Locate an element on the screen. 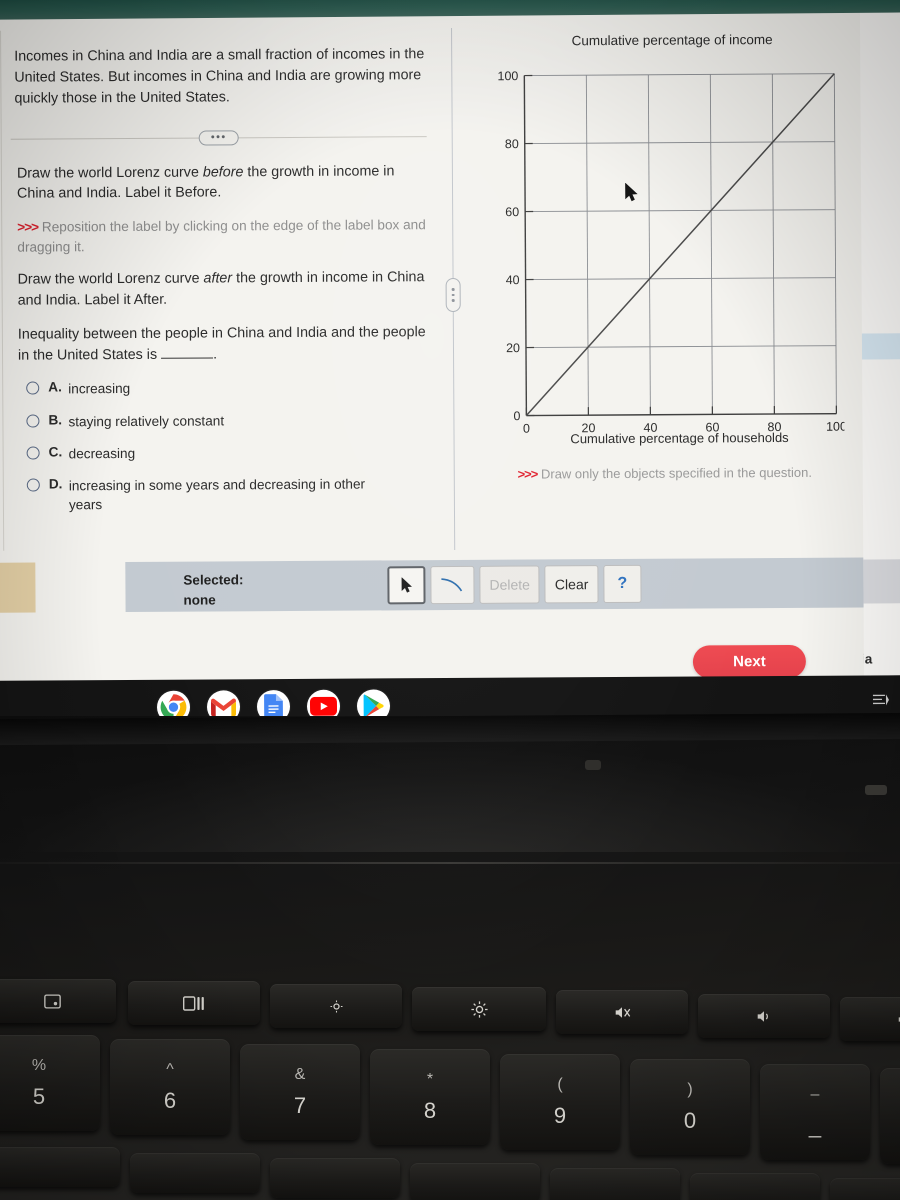 The image size is (900, 1200). key-8: * 8 is located at coordinates (430, 1097).